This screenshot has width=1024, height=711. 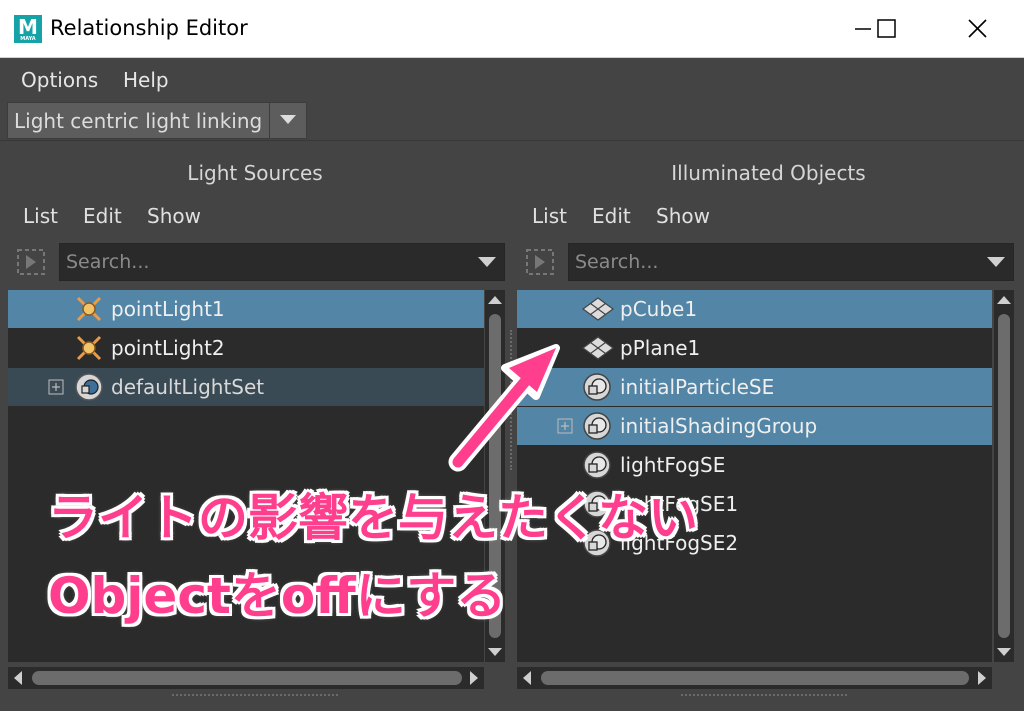 What do you see at coordinates (277, 596) in the screenshot?
I see `annotation-line2: Objectをoffにする` at bounding box center [277, 596].